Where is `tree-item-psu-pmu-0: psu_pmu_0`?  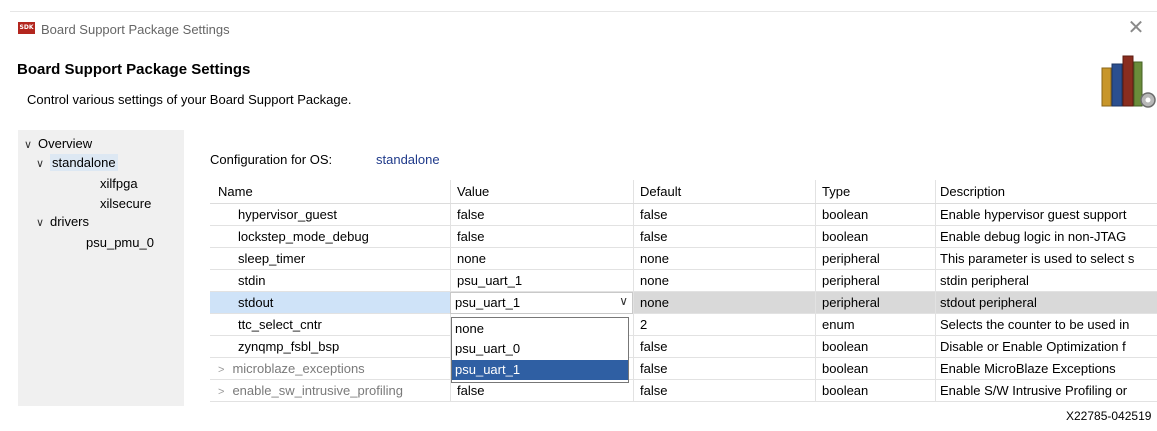 tree-item-psu-pmu-0: psu_pmu_0 is located at coordinates (120, 243).